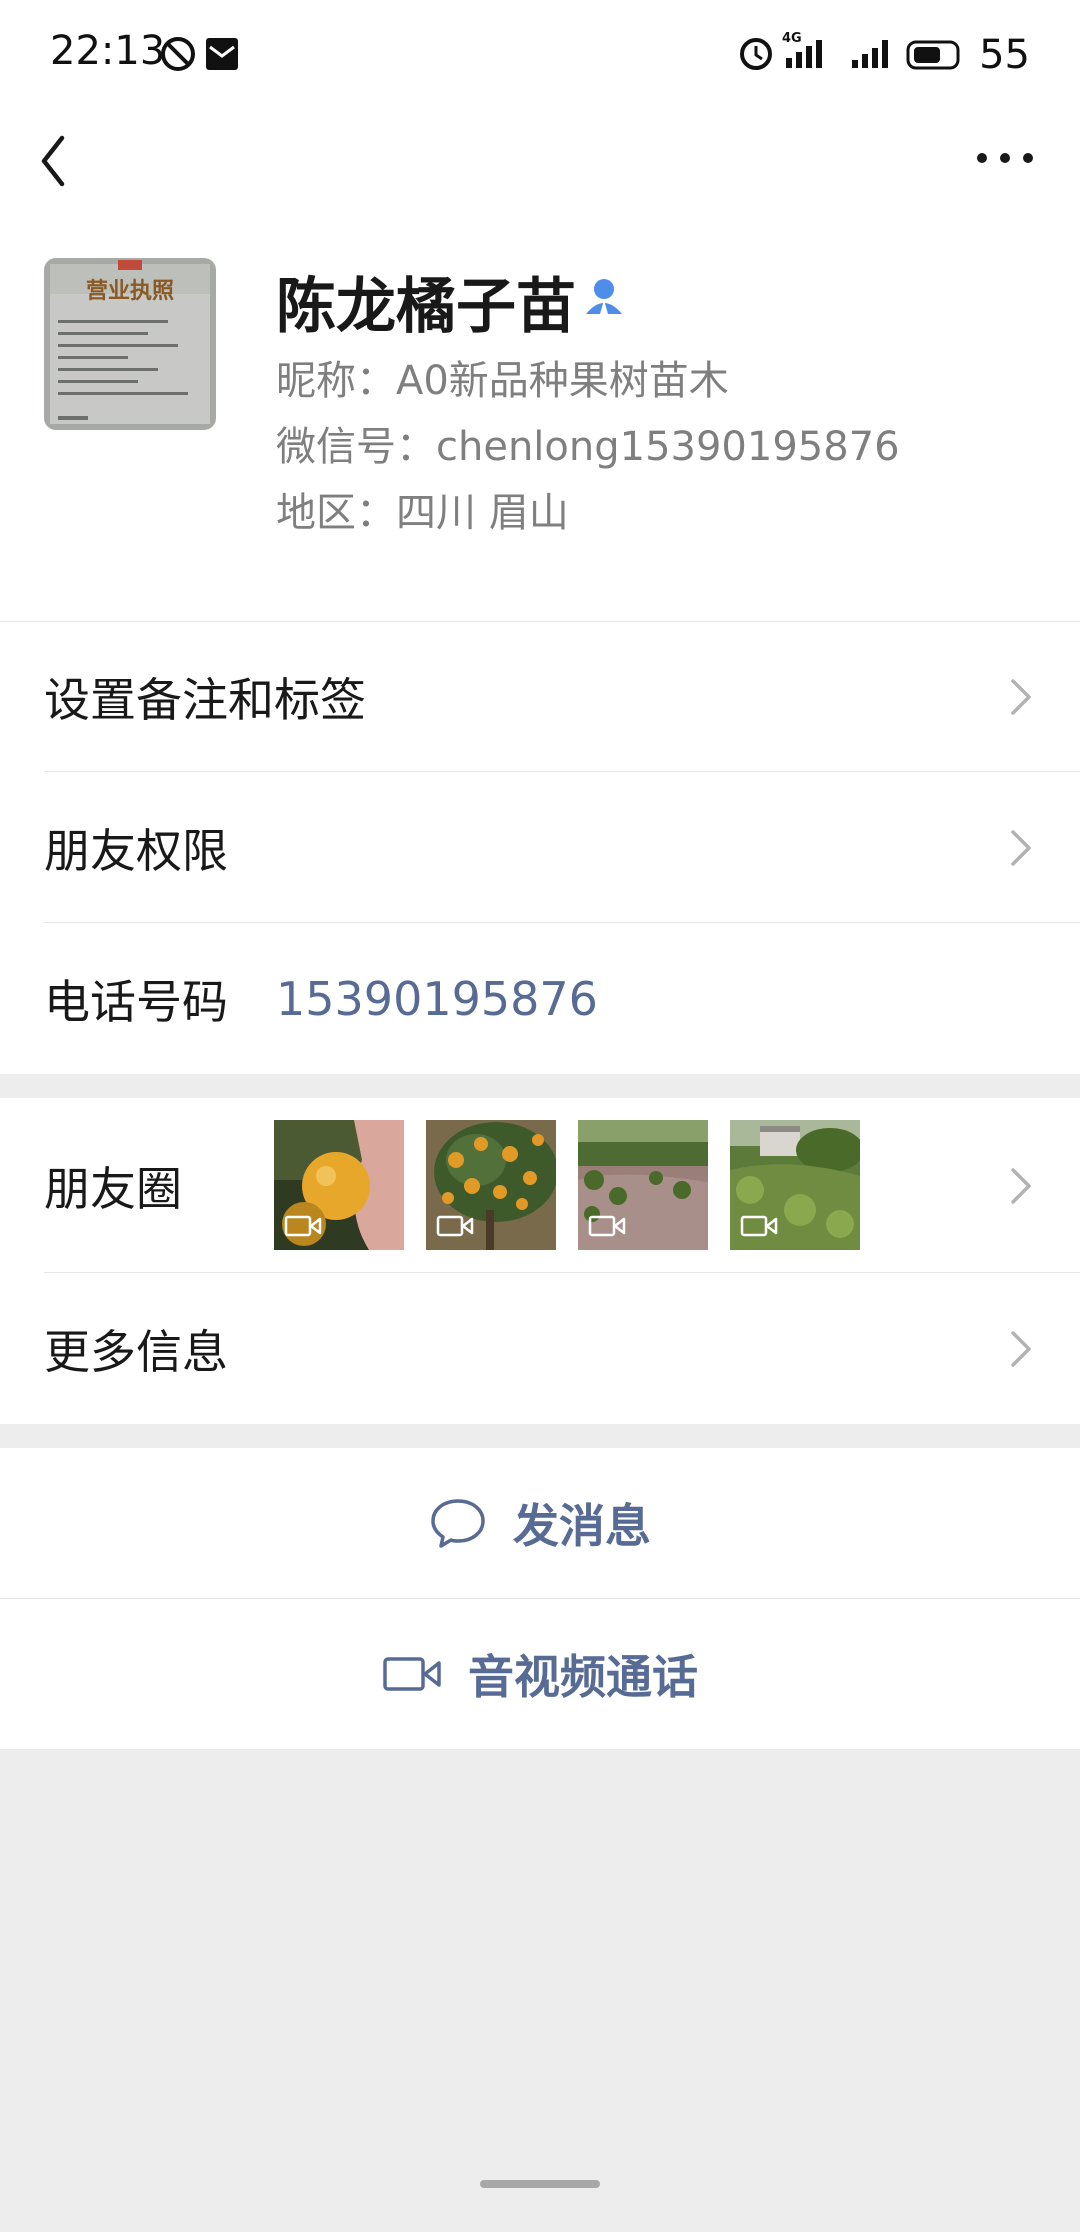 This screenshot has width=1080, height=2232. I want to click on status-time: 22:13, so click(108, 51).